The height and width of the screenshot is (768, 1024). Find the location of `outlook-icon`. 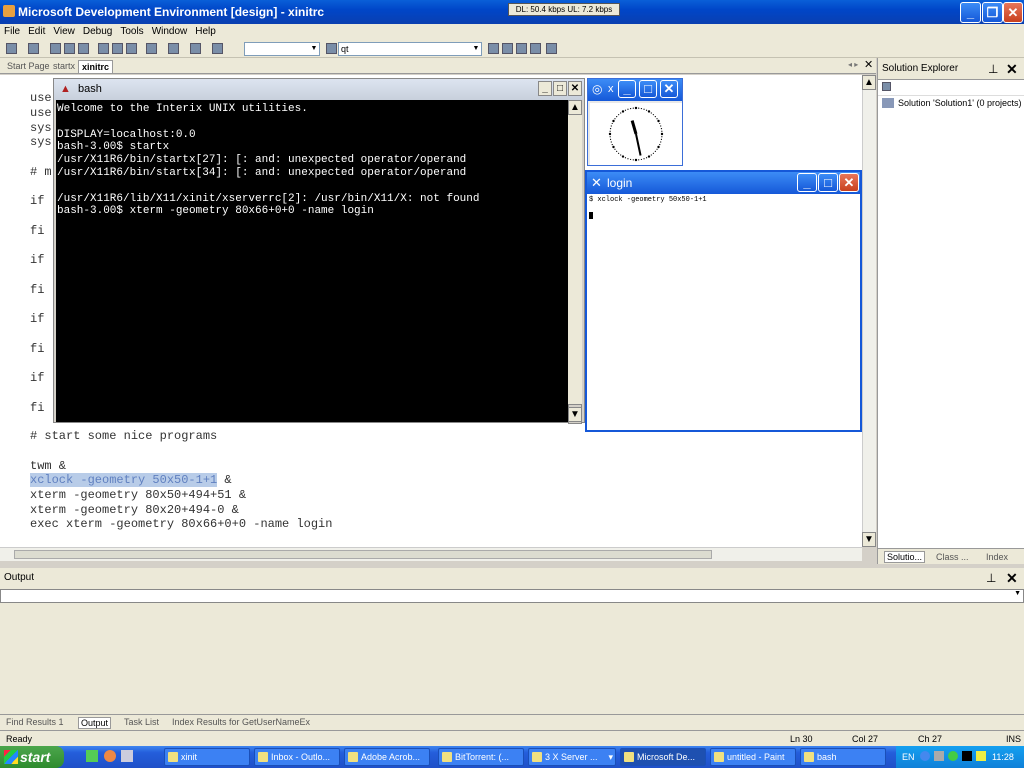

outlook-icon is located at coordinates (263, 757).